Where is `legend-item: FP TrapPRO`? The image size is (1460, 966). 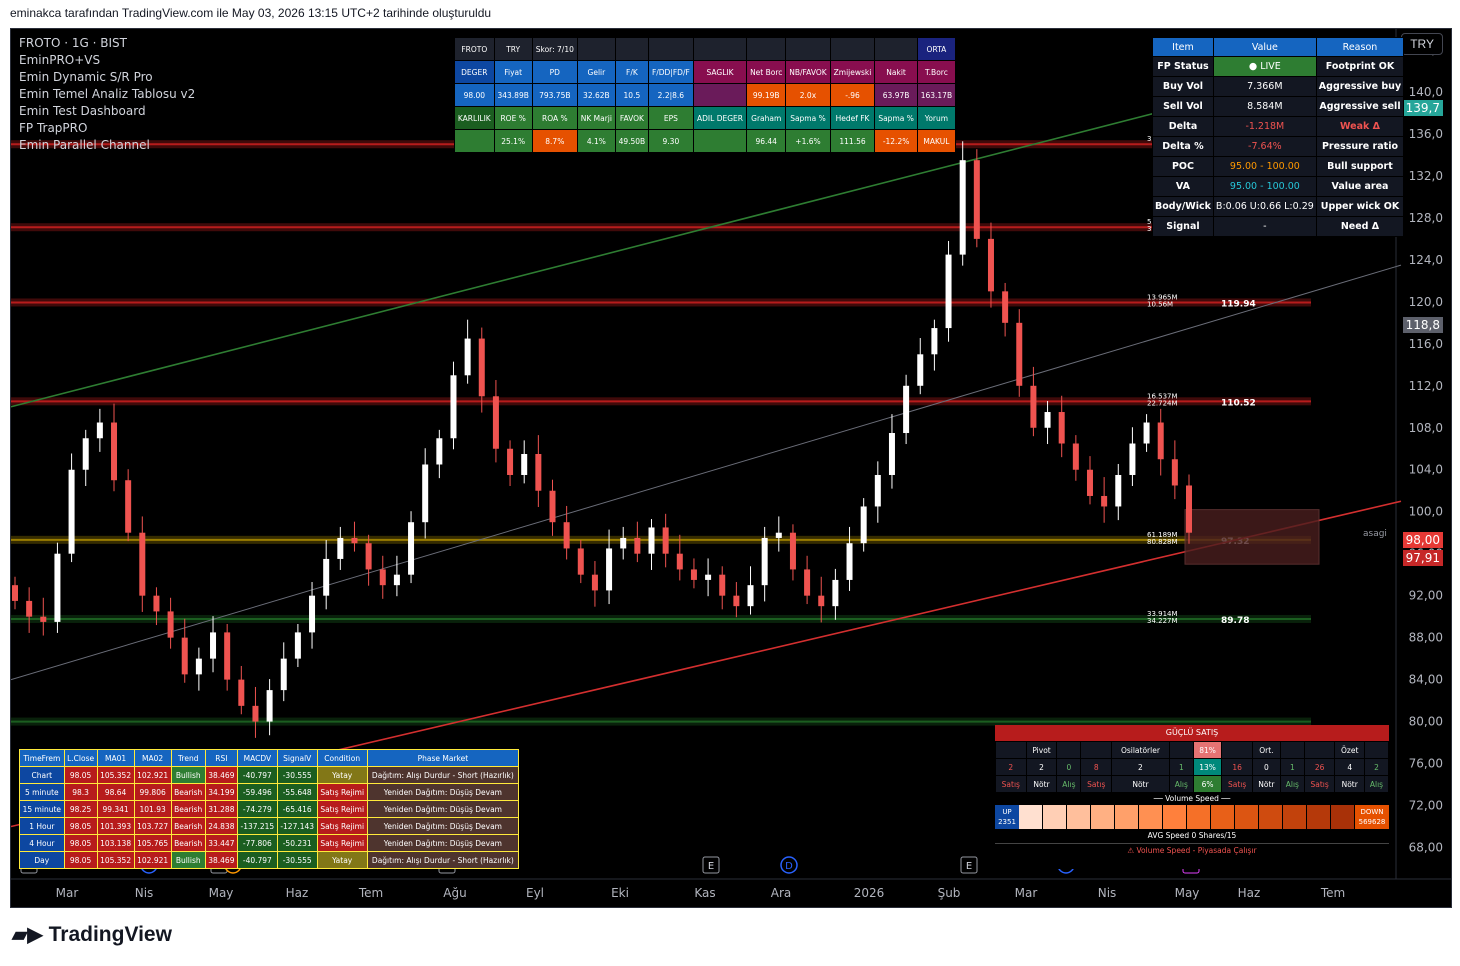 legend-item: FP TrapPRO is located at coordinates (107, 128).